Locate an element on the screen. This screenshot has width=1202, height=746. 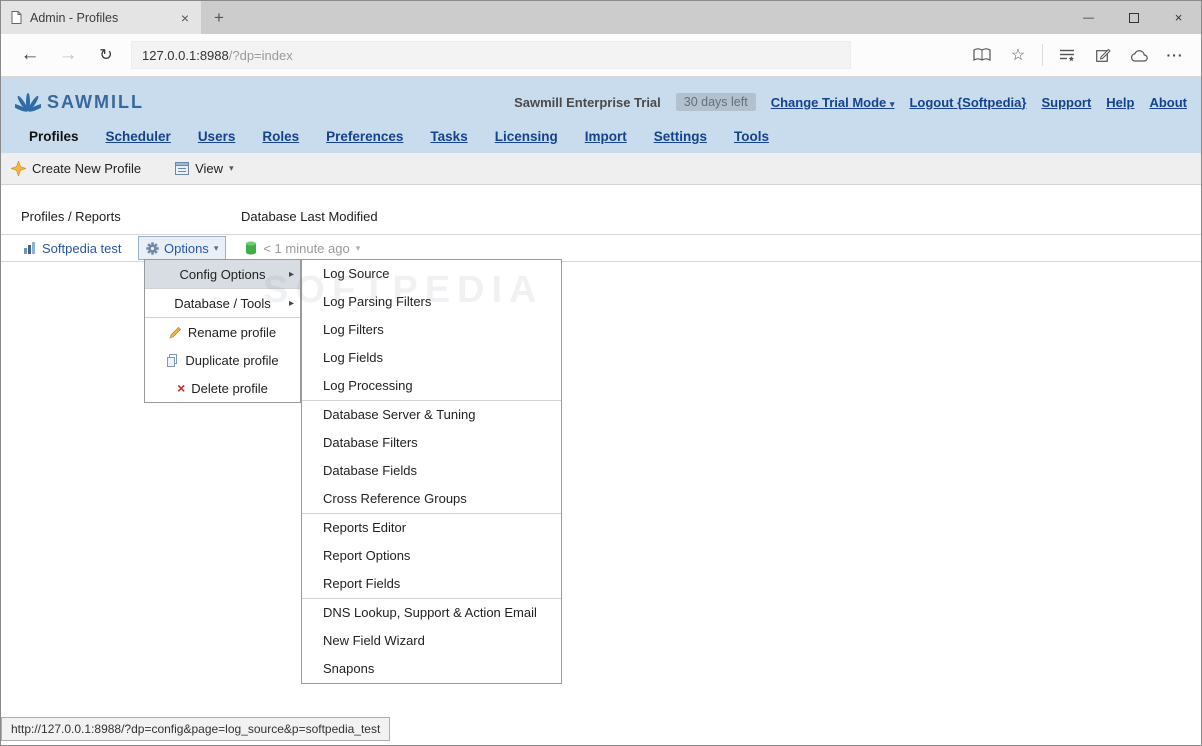
refresh-button: ↻ is located at coordinates (106, 55).